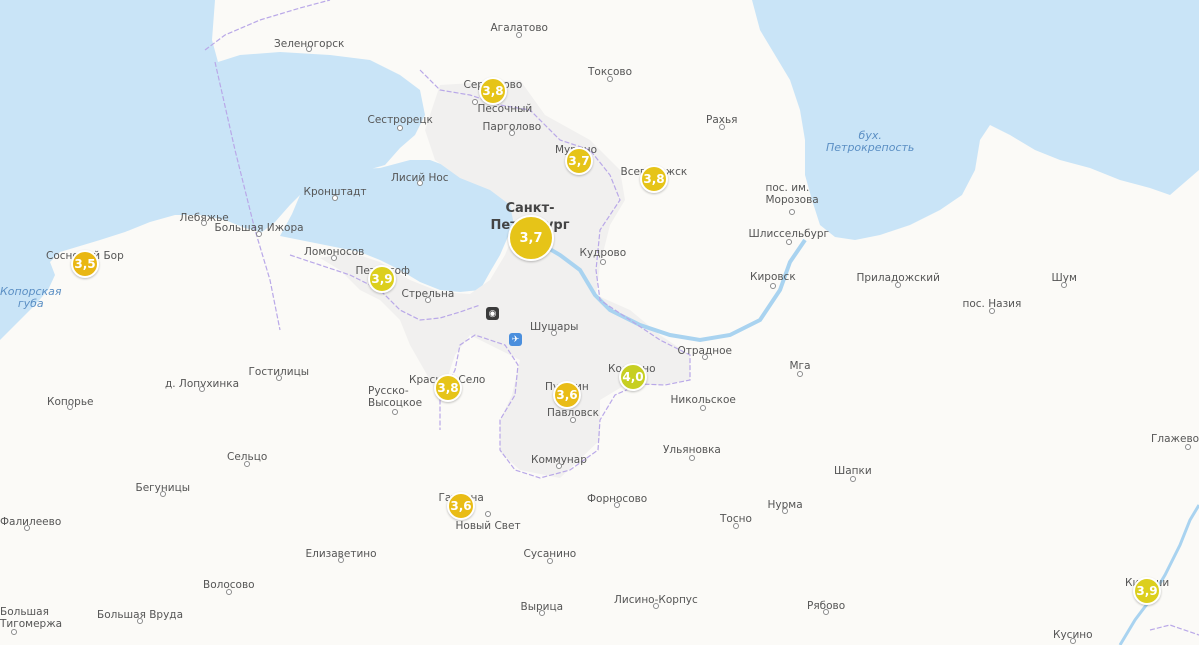 This screenshot has height=645, width=1199. I want to click on city-label: Фалилеево, so click(31, 522).